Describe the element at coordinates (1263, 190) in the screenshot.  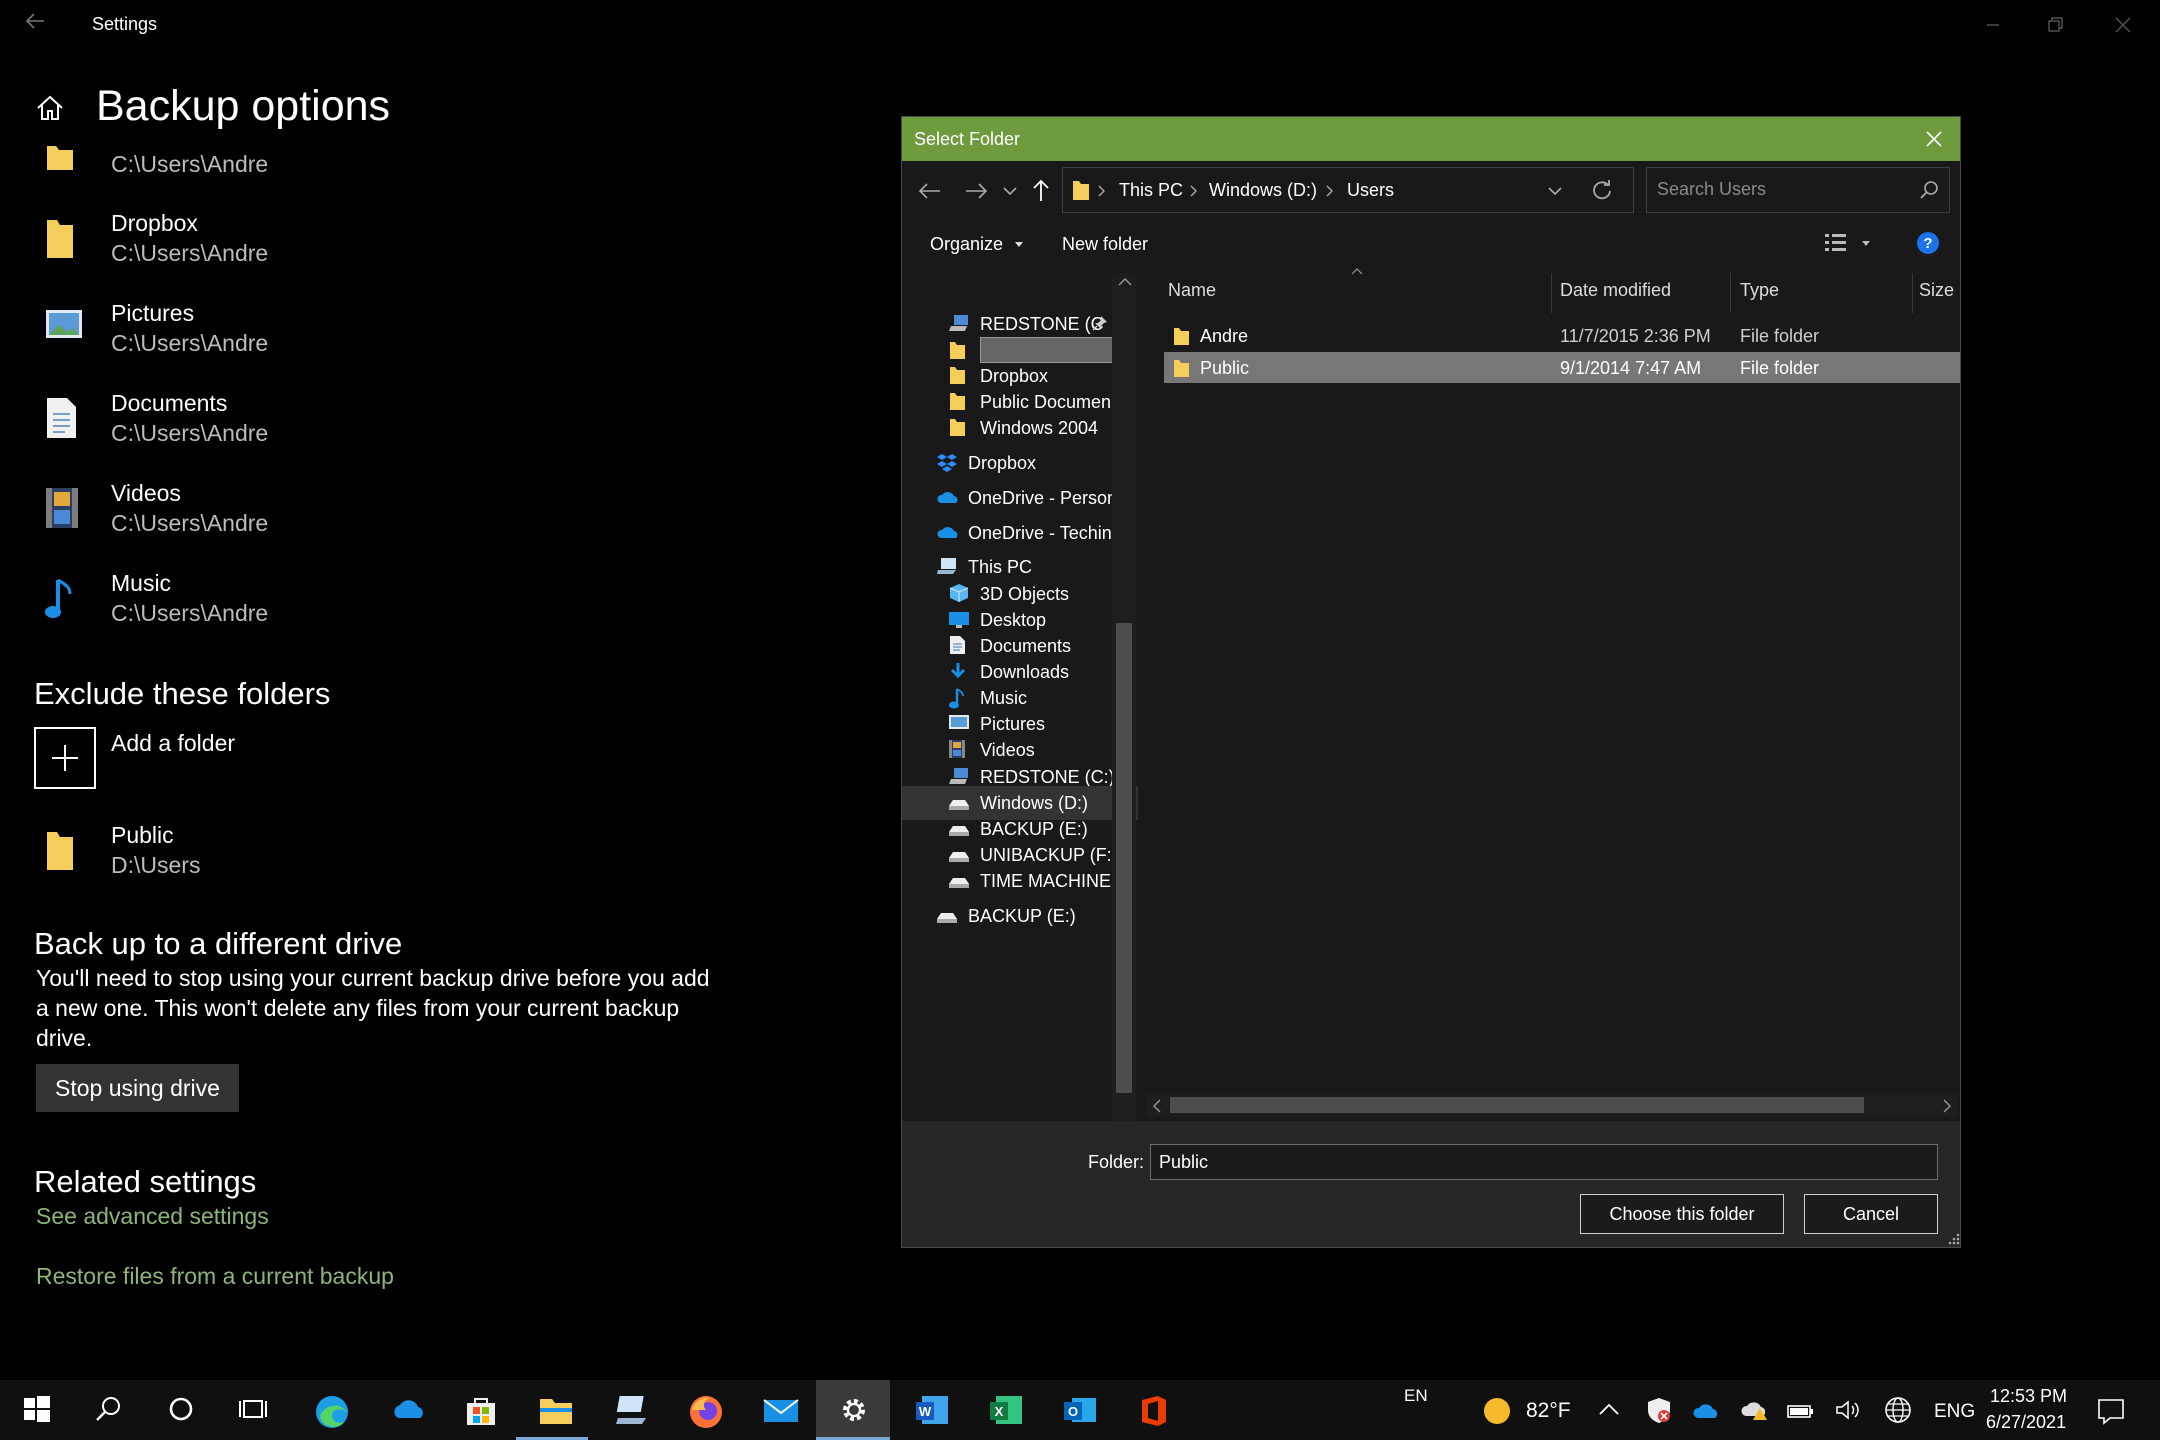
I see `breadcrumb-item: Windows (D:)` at that location.